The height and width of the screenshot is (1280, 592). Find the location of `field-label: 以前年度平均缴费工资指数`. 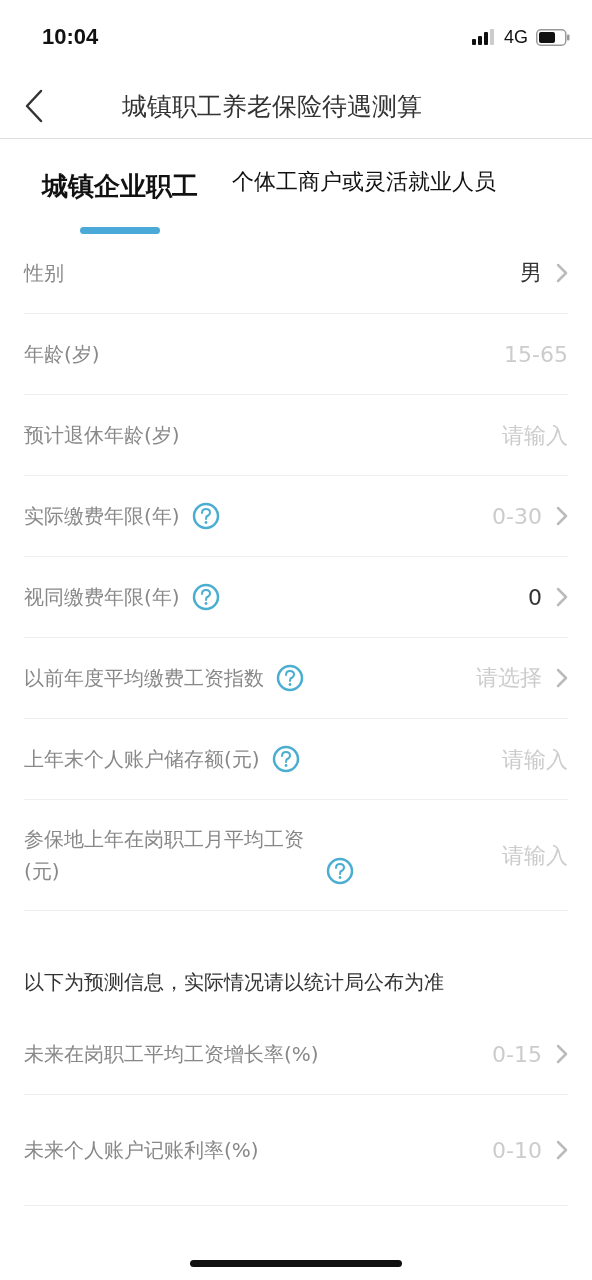

field-label: 以前年度平均缴费工资指数 is located at coordinates (144, 678).